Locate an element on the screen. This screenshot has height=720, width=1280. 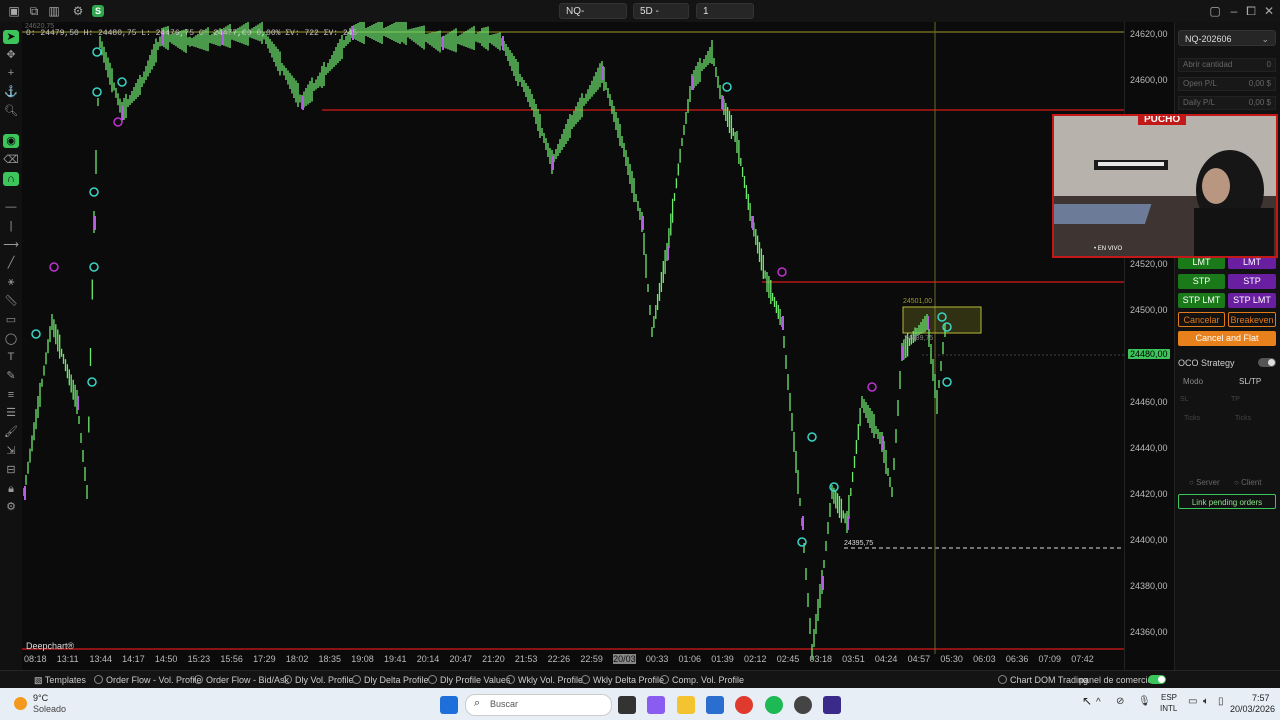
ray-icon: ⟶ is located at coordinates (11, 245).